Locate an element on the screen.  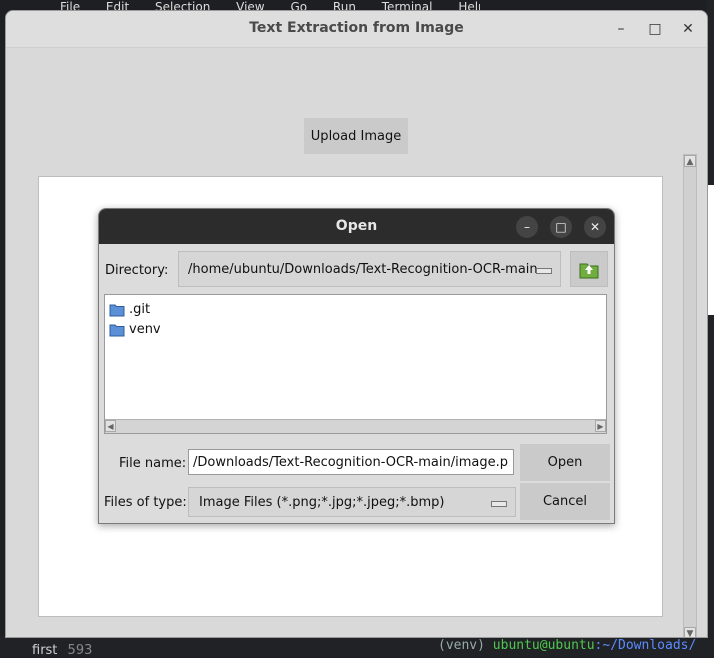
maximize-icon: □ is located at coordinates (655, 29).